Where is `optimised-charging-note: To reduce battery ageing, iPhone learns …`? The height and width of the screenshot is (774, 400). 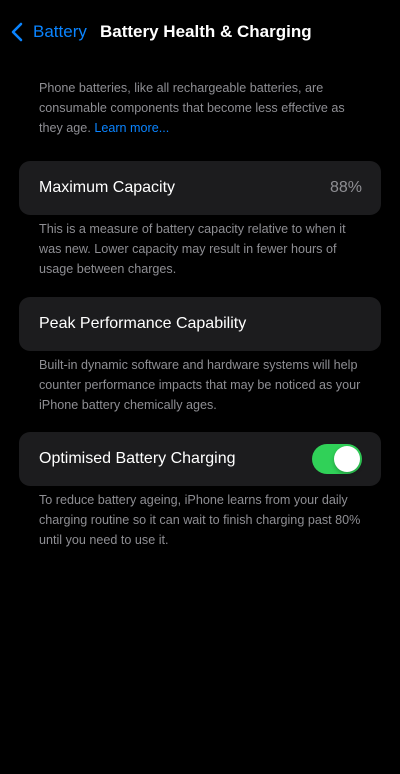 optimised-charging-note: To reduce battery ageing, iPhone learns … is located at coordinates (200, 520).